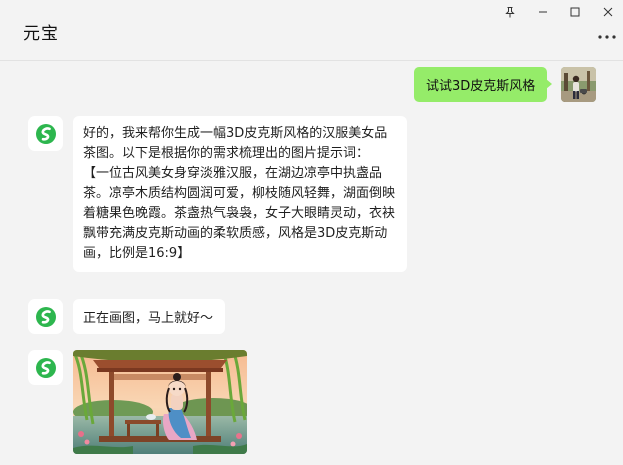 This screenshot has height=465, width=623. I want to click on close-button, so click(608, 12).